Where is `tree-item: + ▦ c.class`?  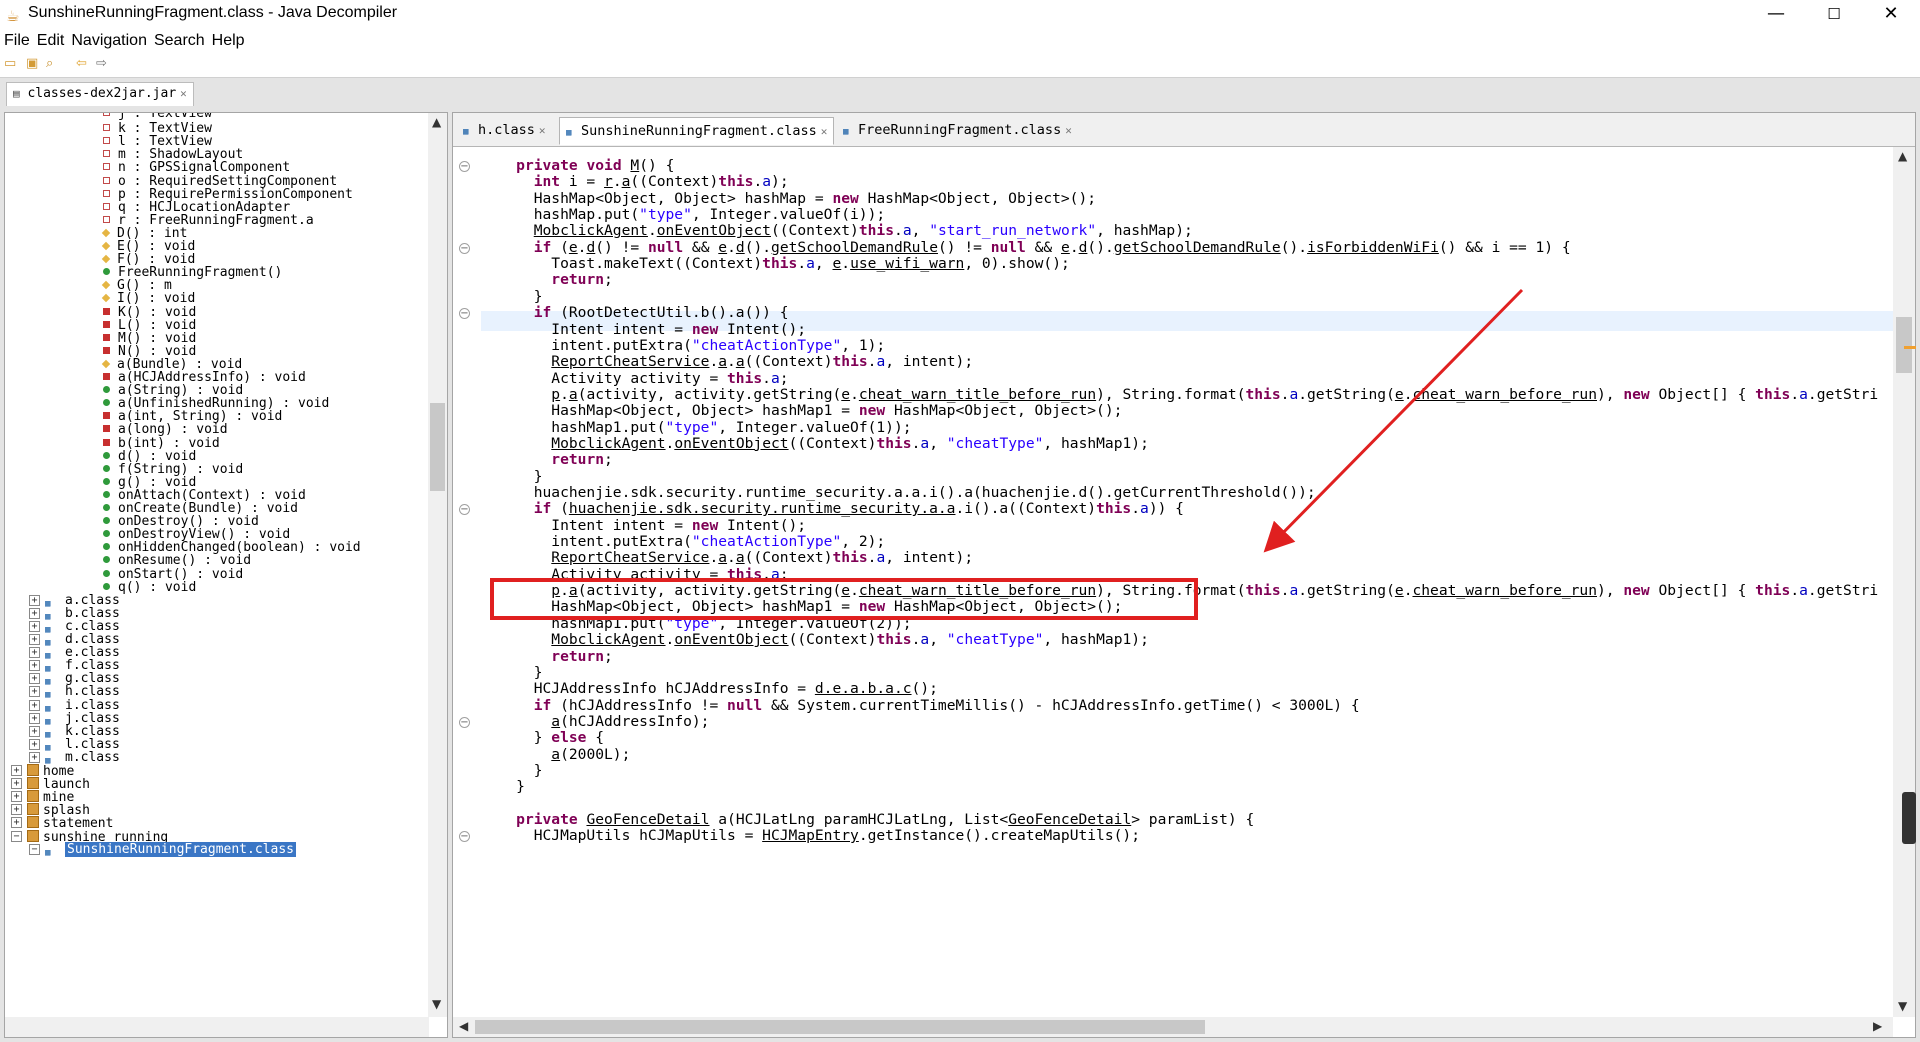 tree-item: + ▦ c.class is located at coordinates (74, 627).